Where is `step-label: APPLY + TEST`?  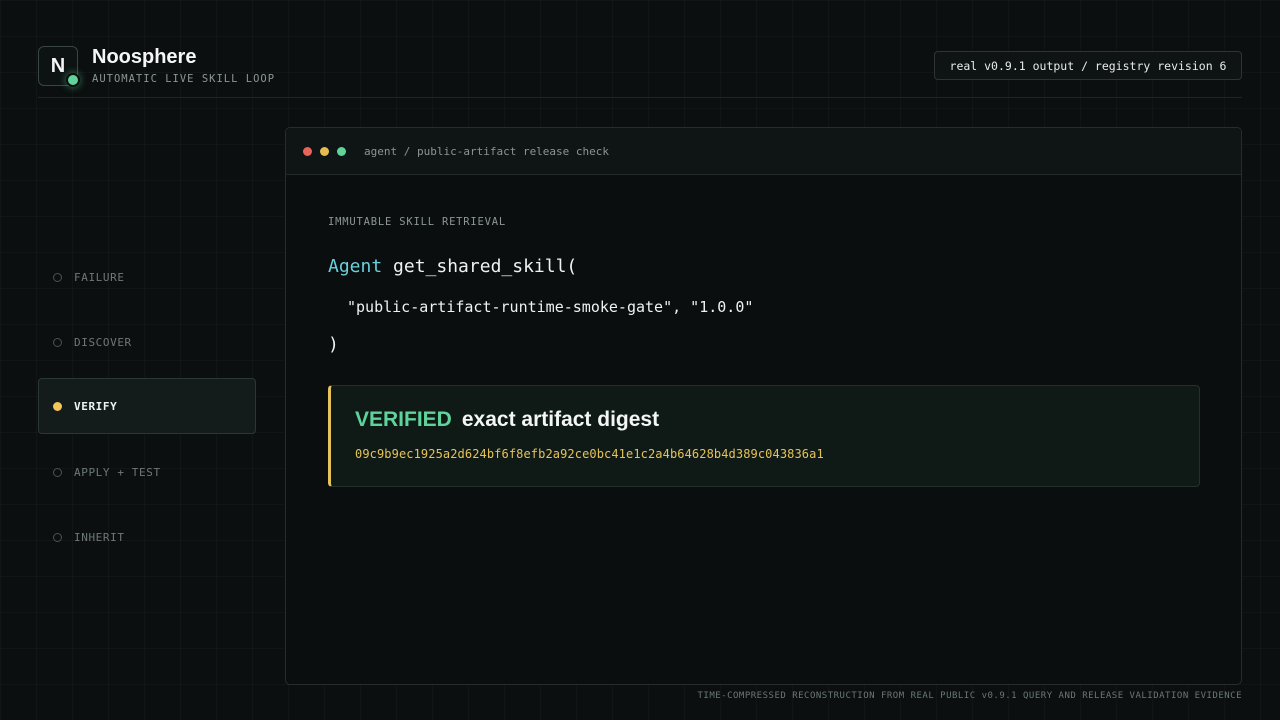 step-label: APPLY + TEST is located at coordinates (117, 472).